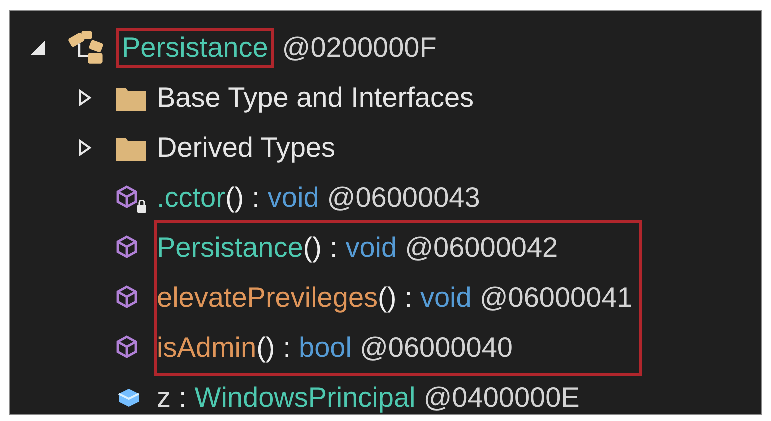 The height and width of the screenshot is (421, 771). What do you see at coordinates (267, 298) in the screenshot?
I see `member-name: elevatePrevileges` at bounding box center [267, 298].